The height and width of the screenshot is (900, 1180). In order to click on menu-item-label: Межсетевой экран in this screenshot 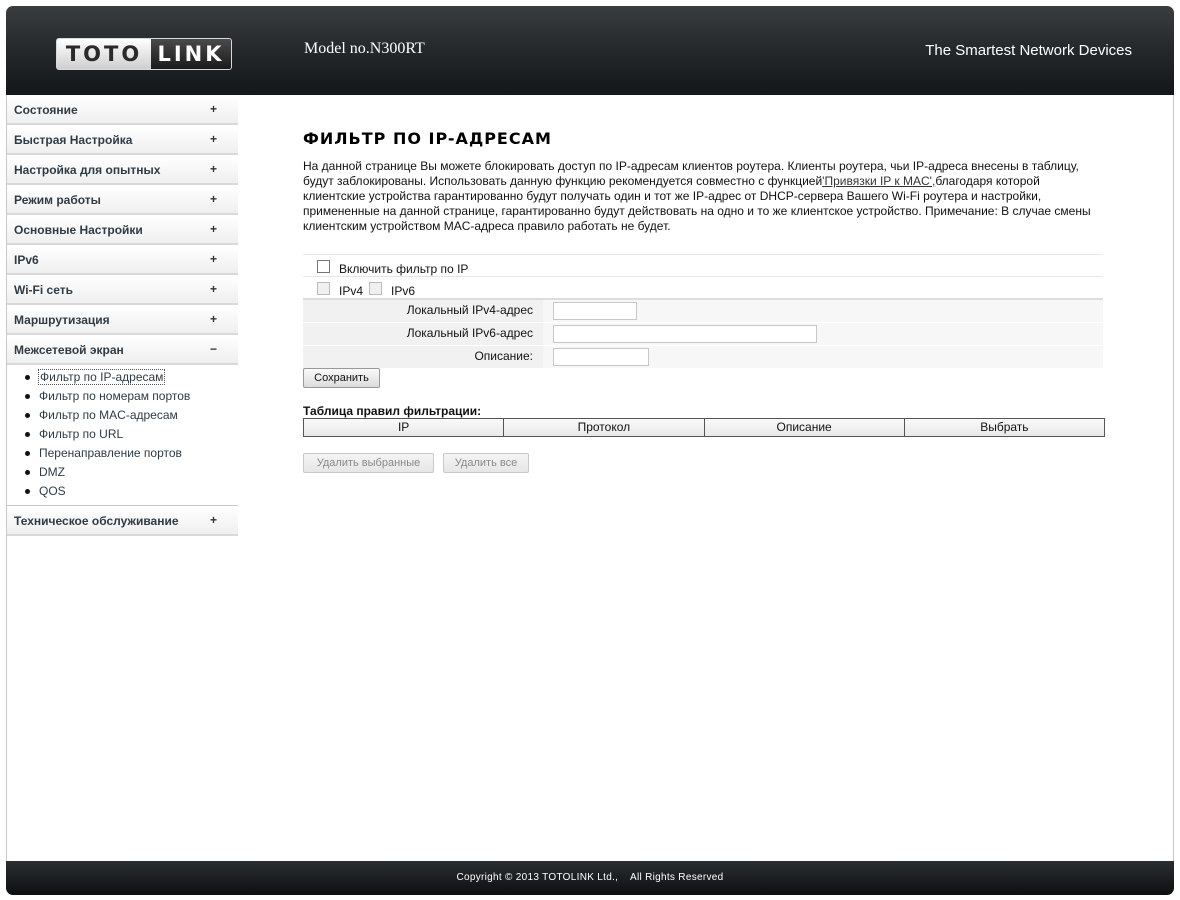, I will do `click(69, 350)`.